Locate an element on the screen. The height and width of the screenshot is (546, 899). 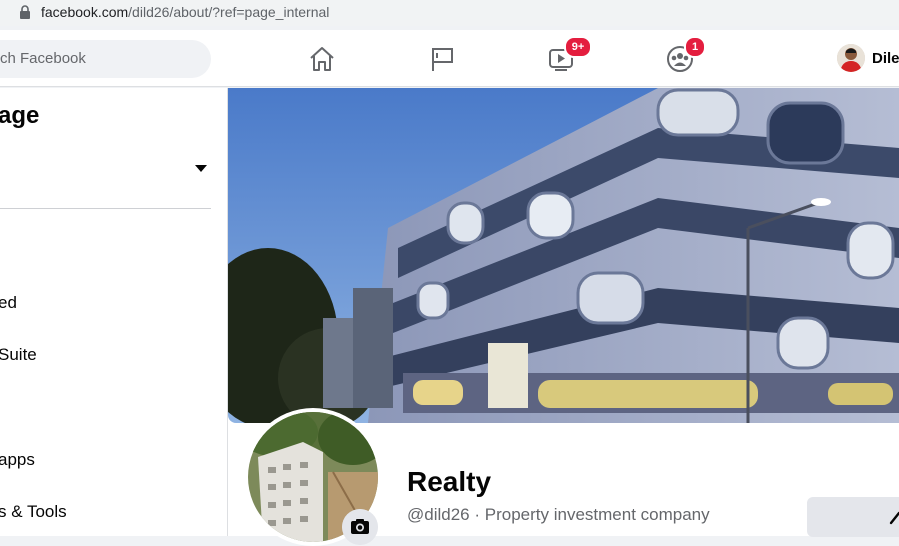
video-notification-badge: 9+ is located at coordinates (578, 47).